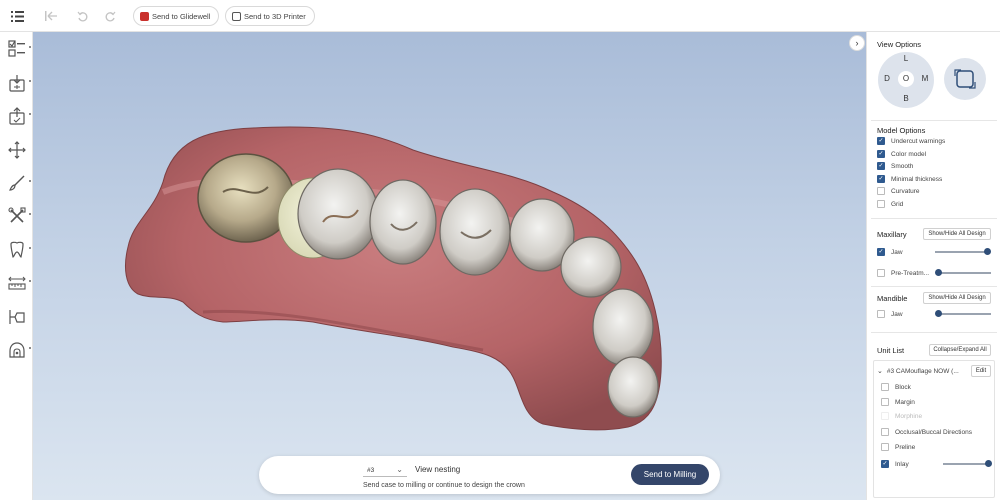 The height and width of the screenshot is (500, 1000). What do you see at coordinates (898, 447) in the screenshot?
I see `unit-option-preline: Preline` at bounding box center [898, 447].